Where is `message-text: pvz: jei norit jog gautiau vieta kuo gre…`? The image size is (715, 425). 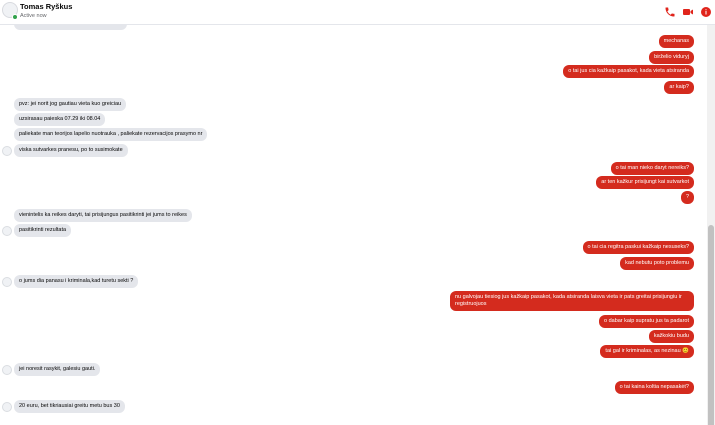 message-text: pvz: jei norit jog gautiau vieta kuo gre… is located at coordinates (70, 104).